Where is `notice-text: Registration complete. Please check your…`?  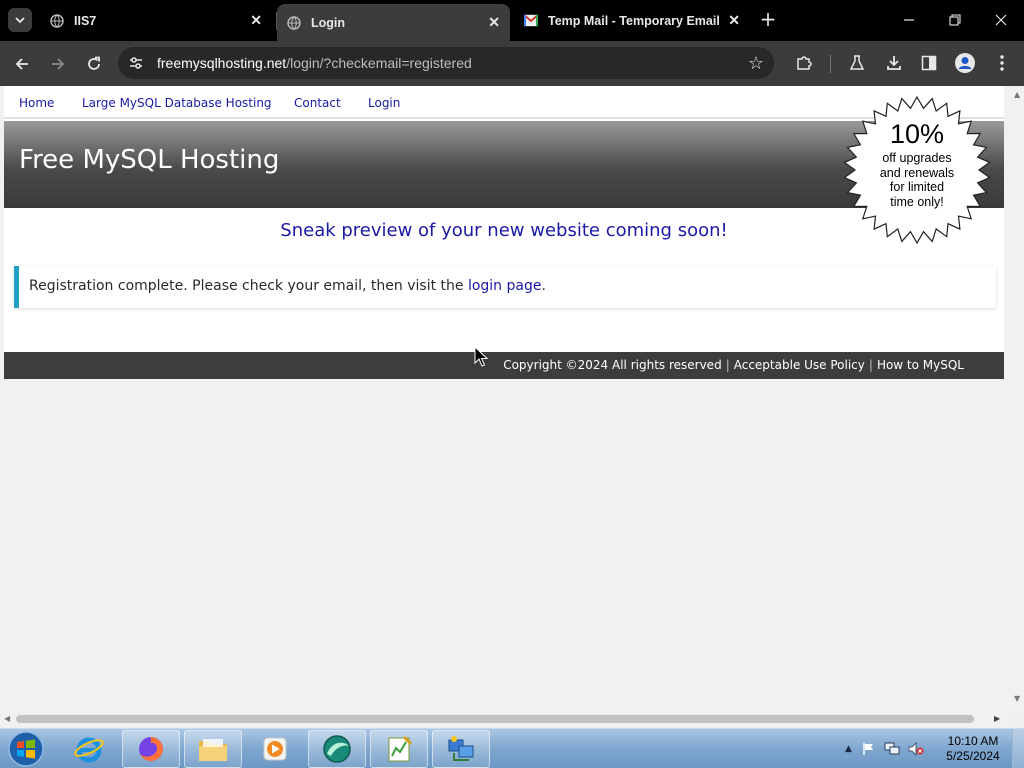 notice-text: Registration complete. Please check your… is located at coordinates (248, 286).